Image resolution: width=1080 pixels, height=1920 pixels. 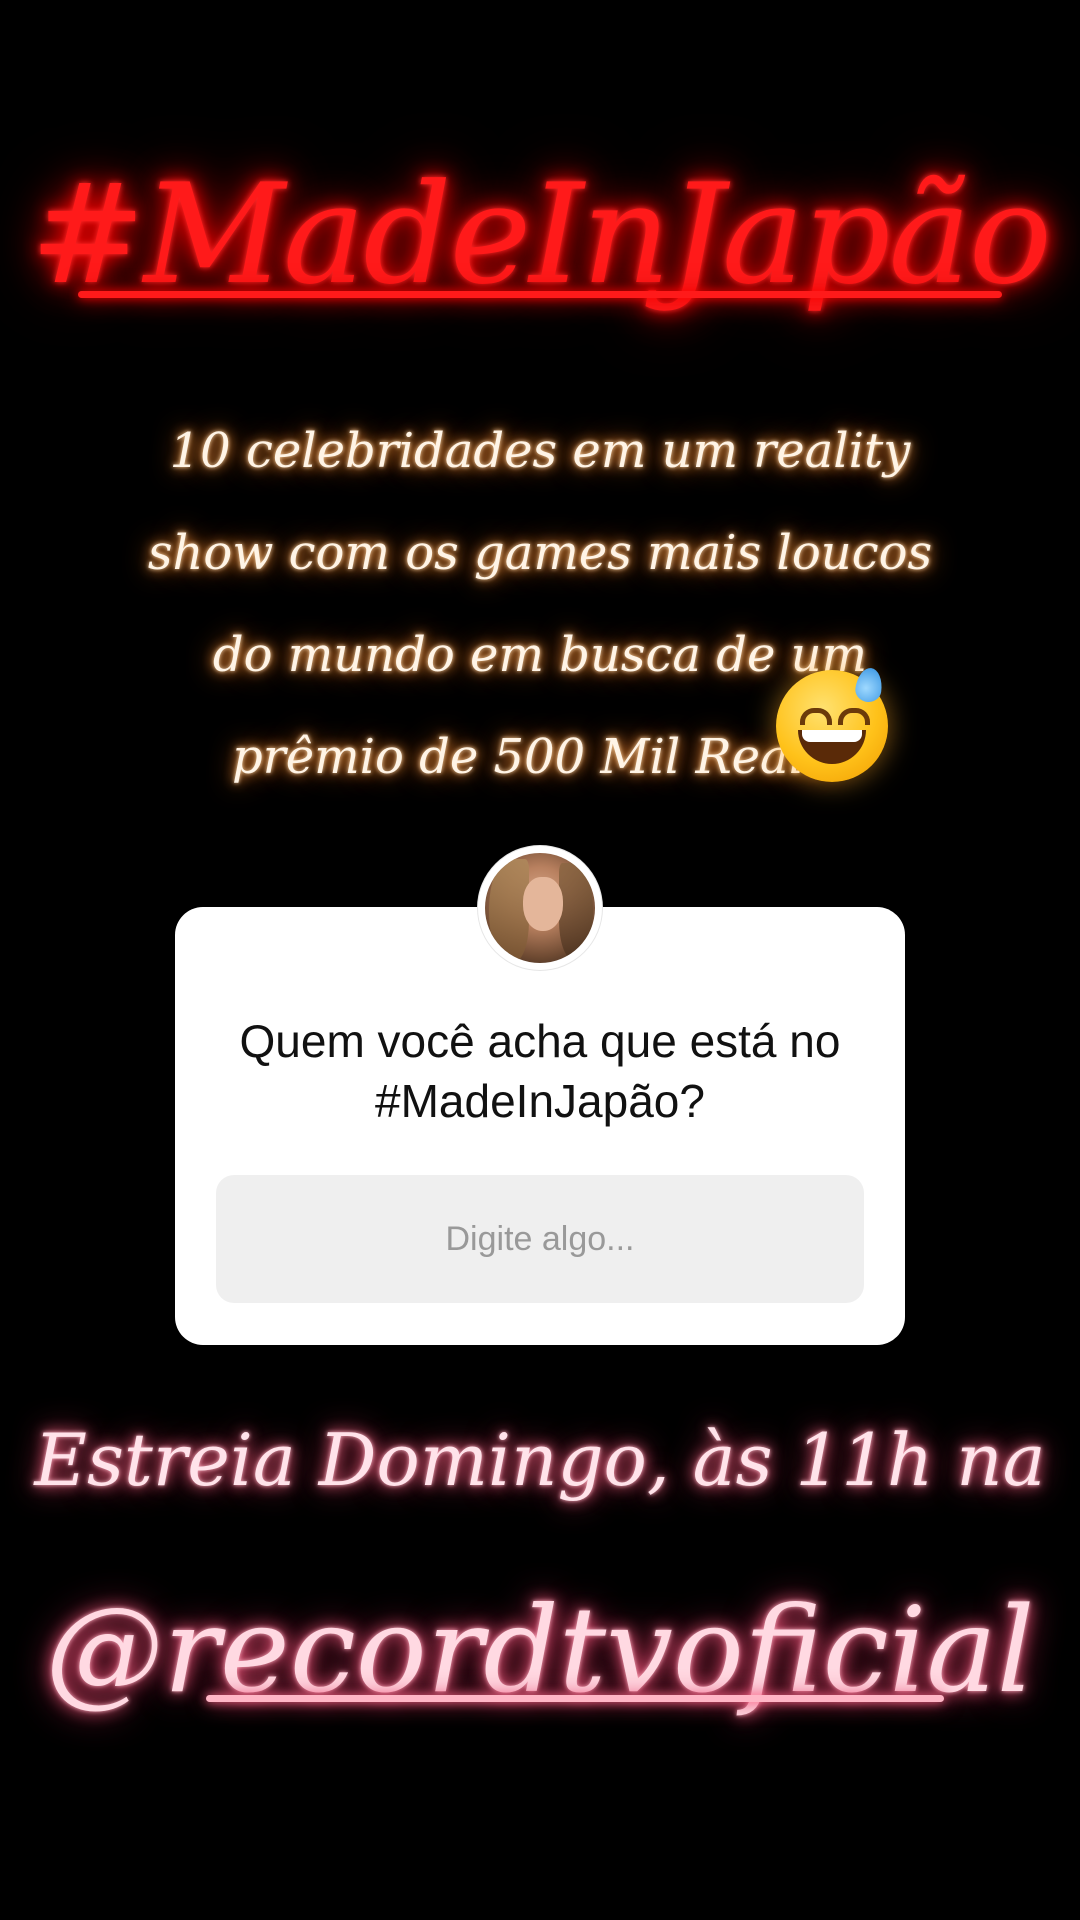 I want to click on emoji-right-eye, so click(x=854, y=716).